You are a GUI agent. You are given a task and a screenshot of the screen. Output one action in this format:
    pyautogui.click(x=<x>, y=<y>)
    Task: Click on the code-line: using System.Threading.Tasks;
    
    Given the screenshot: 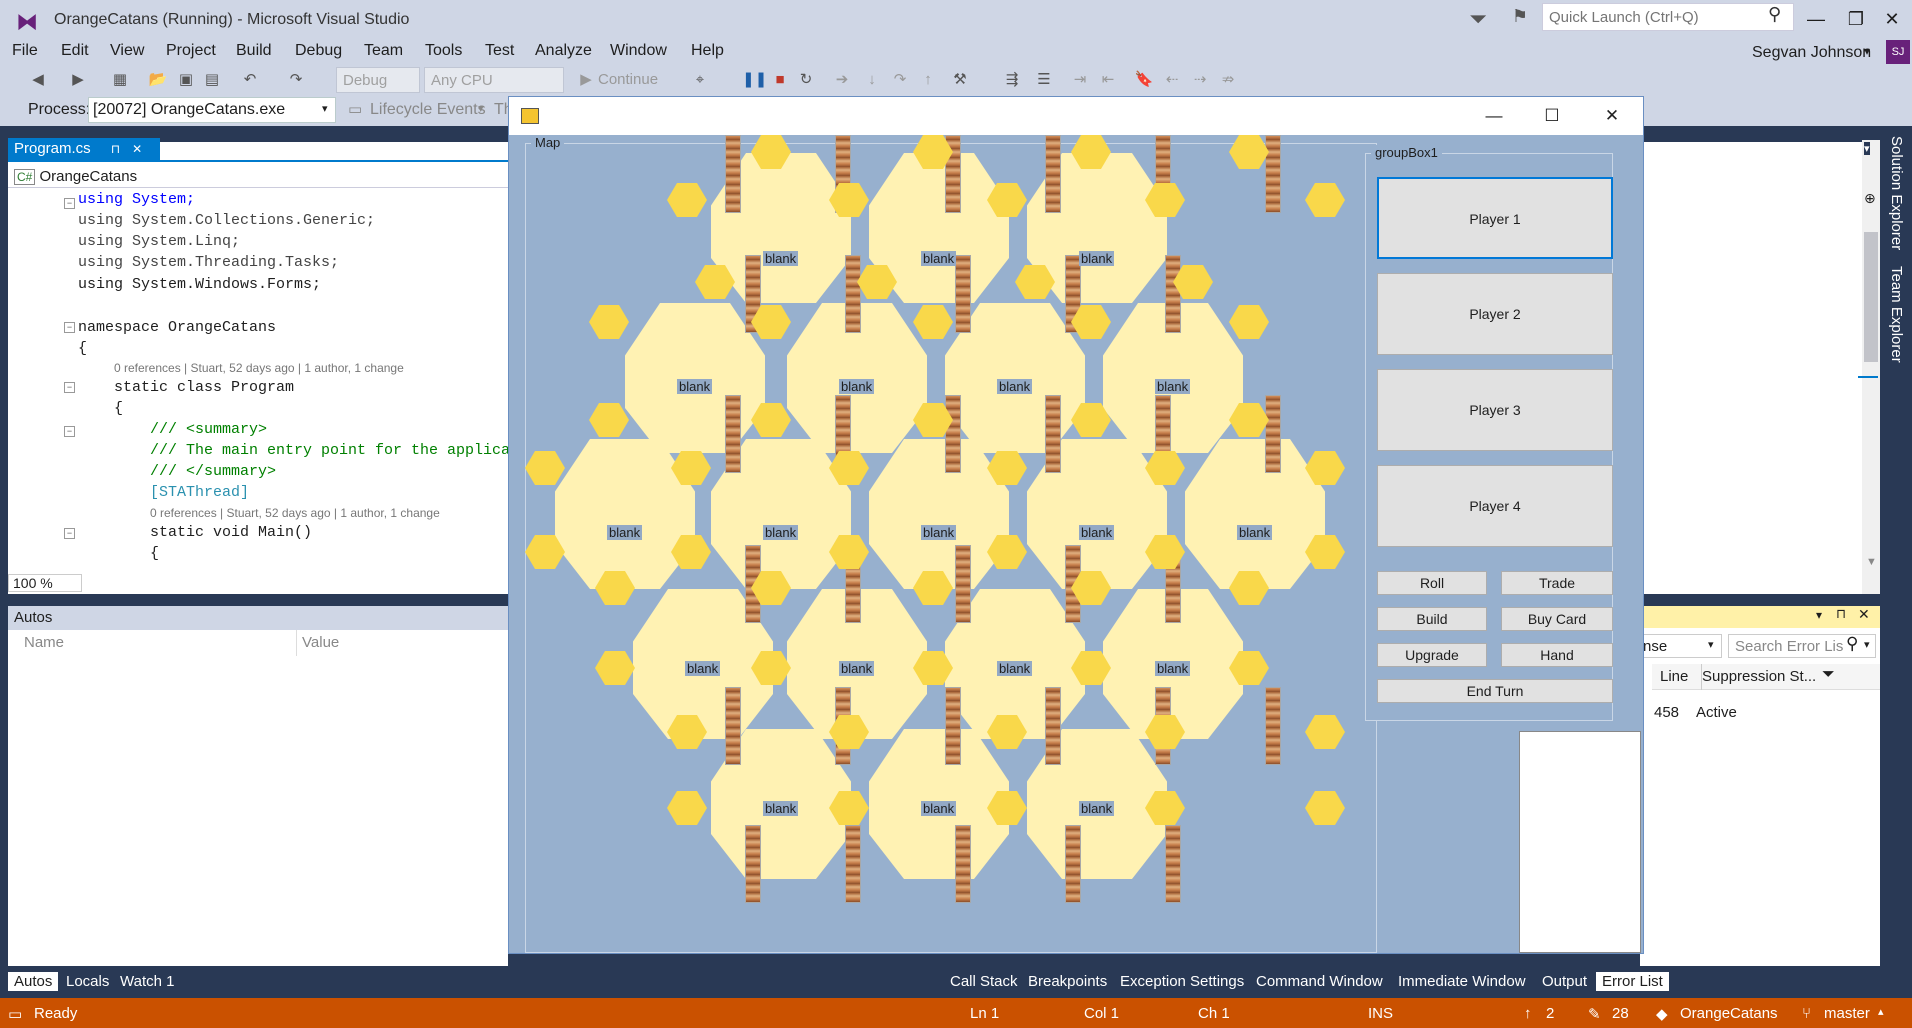 What is the action you would take?
    pyautogui.click(x=208, y=262)
    